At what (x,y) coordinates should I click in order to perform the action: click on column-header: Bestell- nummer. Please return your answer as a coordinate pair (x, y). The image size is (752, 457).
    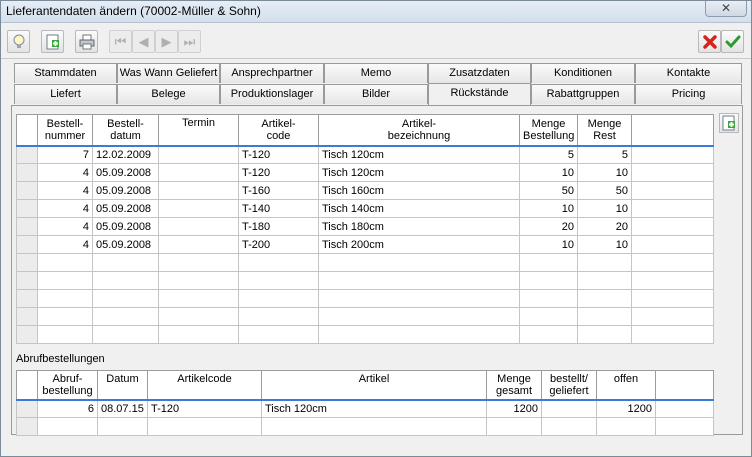
    Looking at the image, I should click on (65, 130).